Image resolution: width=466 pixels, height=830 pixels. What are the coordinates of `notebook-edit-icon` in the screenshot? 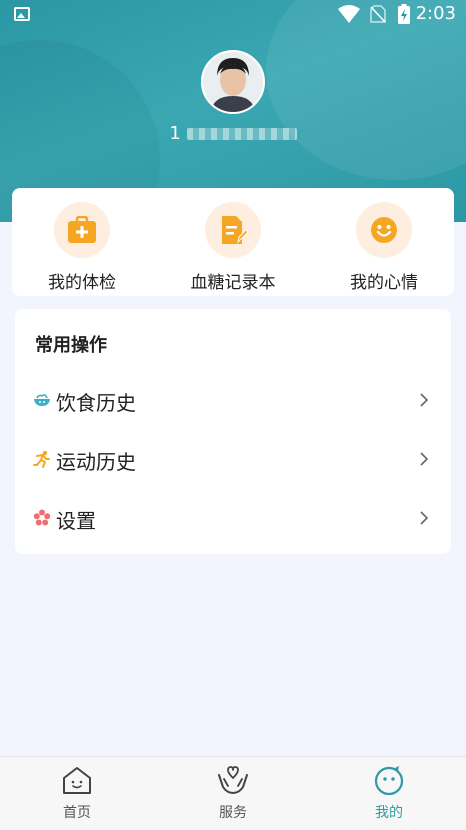 It's located at (235, 230).